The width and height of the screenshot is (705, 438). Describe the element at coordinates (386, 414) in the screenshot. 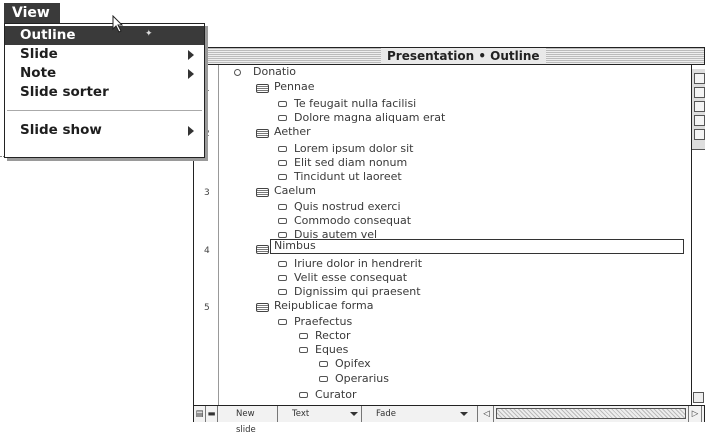

I see `transition-label: Fade` at that location.